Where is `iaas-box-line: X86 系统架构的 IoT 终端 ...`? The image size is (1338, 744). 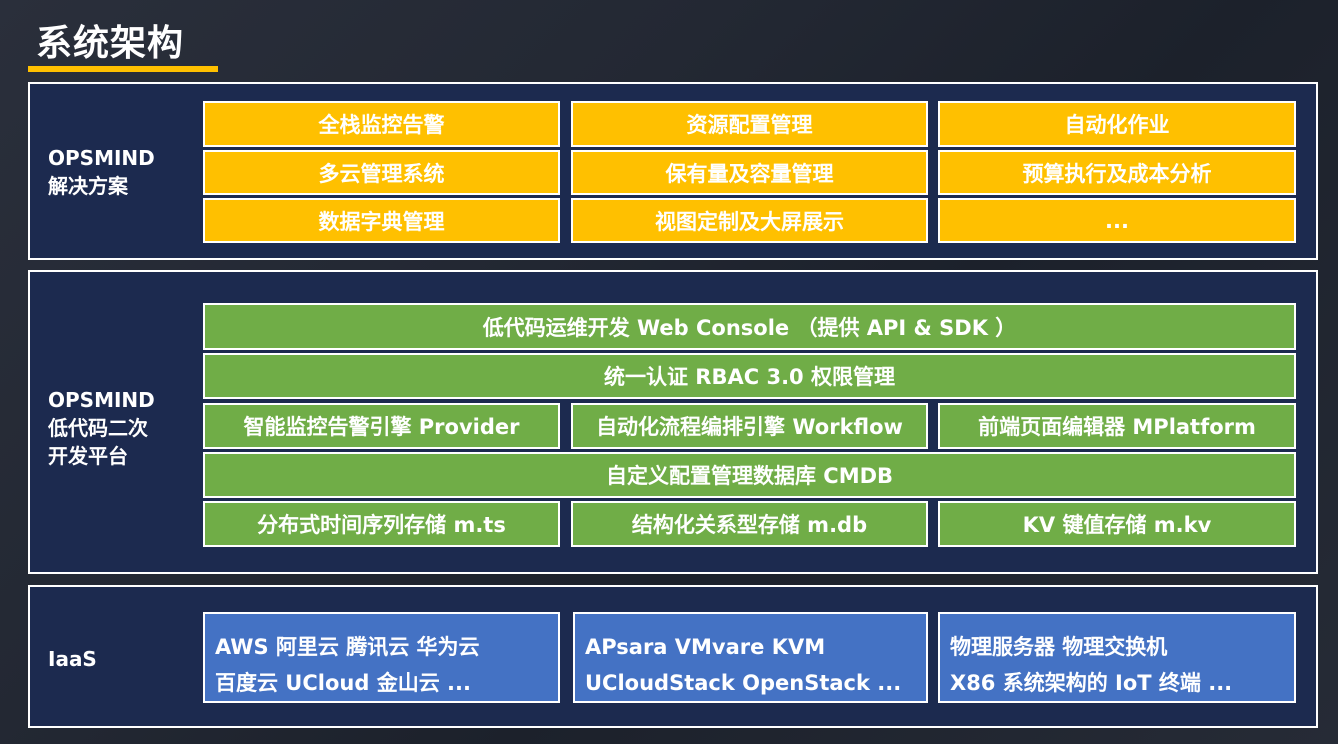 iaas-box-line: X86 系统架构的 IoT 终端 ... is located at coordinates (1091, 683).